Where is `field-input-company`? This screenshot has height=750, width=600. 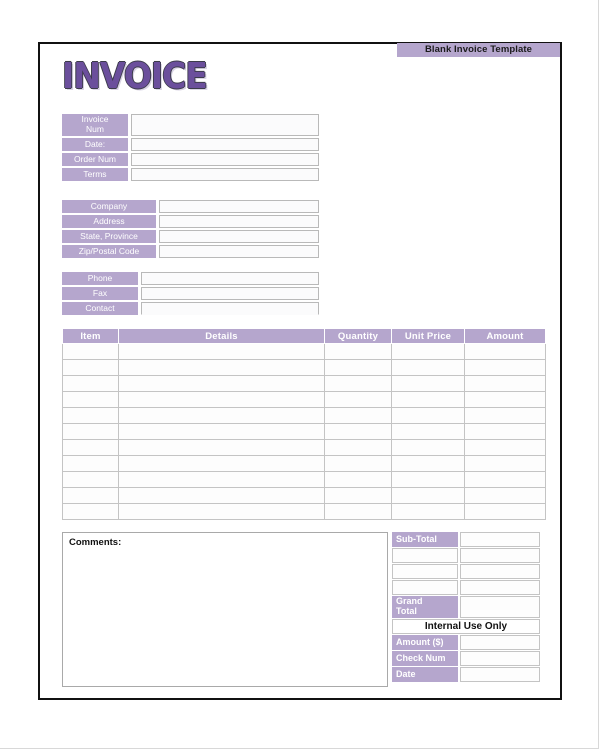
field-input-company is located at coordinates (239, 206).